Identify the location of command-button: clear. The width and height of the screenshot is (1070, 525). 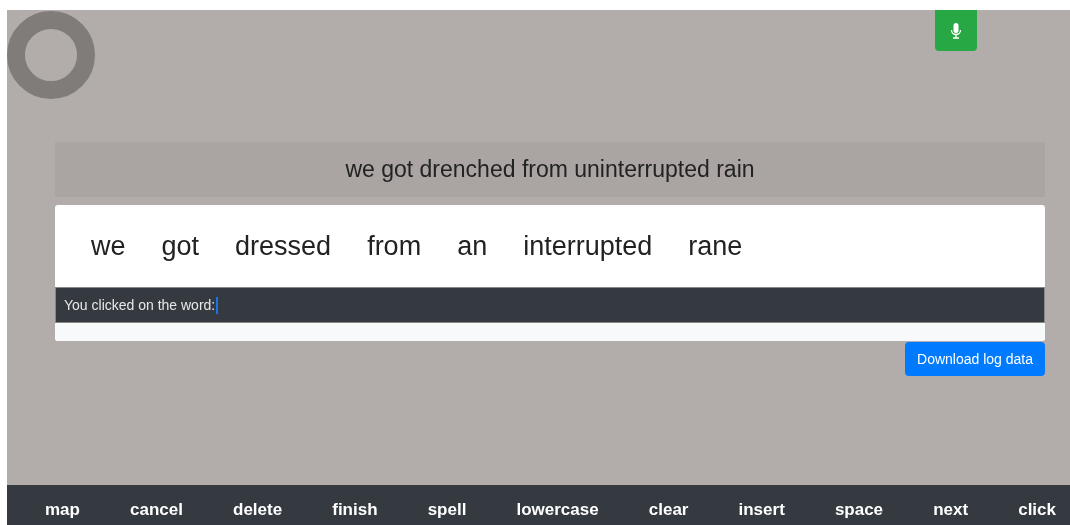
(668, 505).